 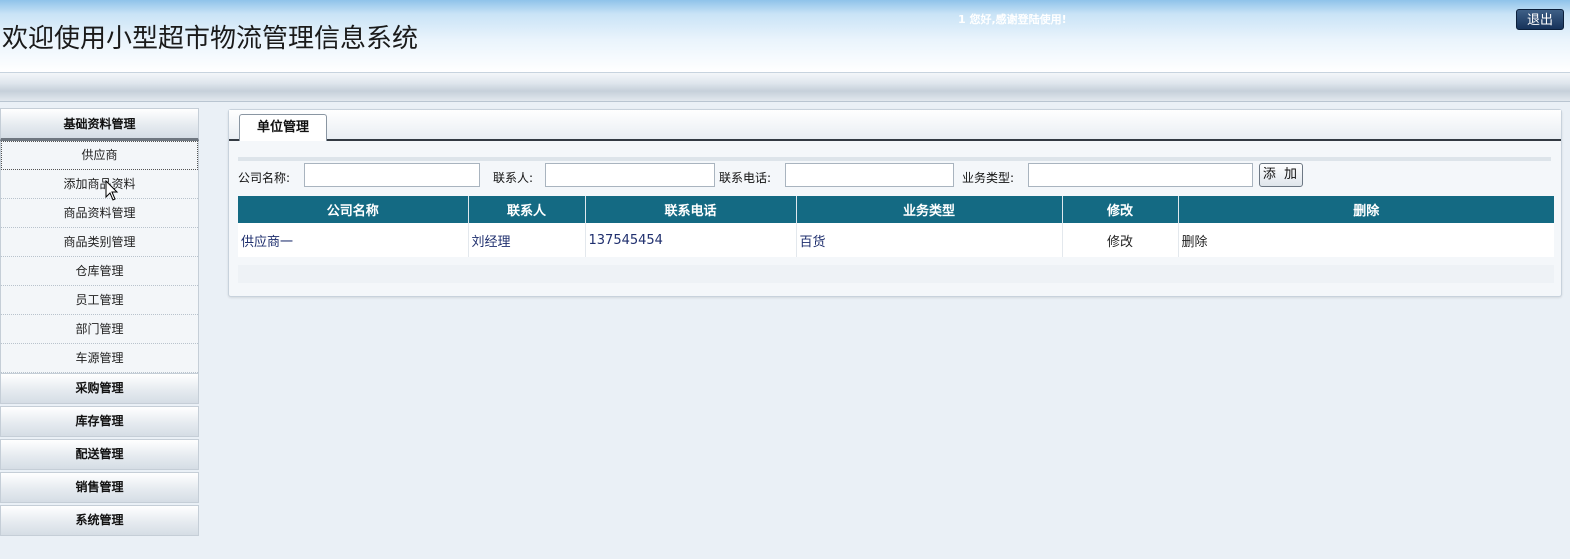 What do you see at coordinates (896, 274) in the screenshot?
I see `panel-footer` at bounding box center [896, 274].